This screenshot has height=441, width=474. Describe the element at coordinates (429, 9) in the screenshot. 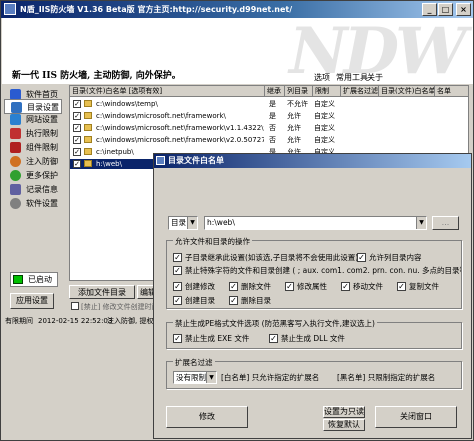

I see `minimize-button: _` at that location.